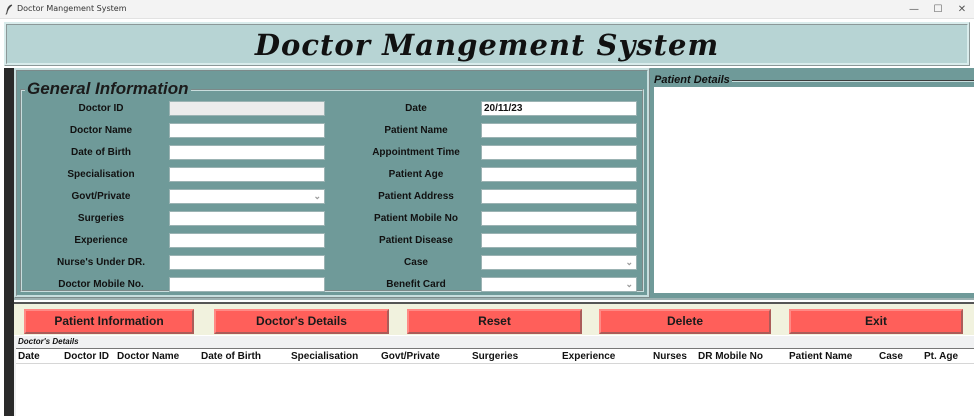 The image size is (974, 416). I want to click on general-information-title: General Information, so click(108, 89).